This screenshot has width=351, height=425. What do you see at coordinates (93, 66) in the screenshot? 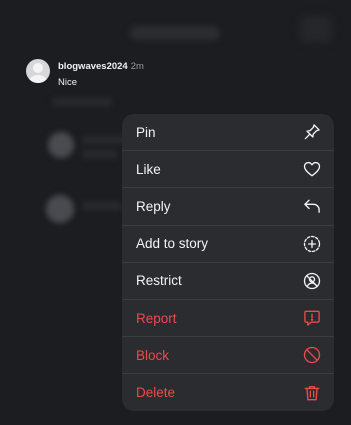
I see `comment-username: blogwaves2024` at bounding box center [93, 66].